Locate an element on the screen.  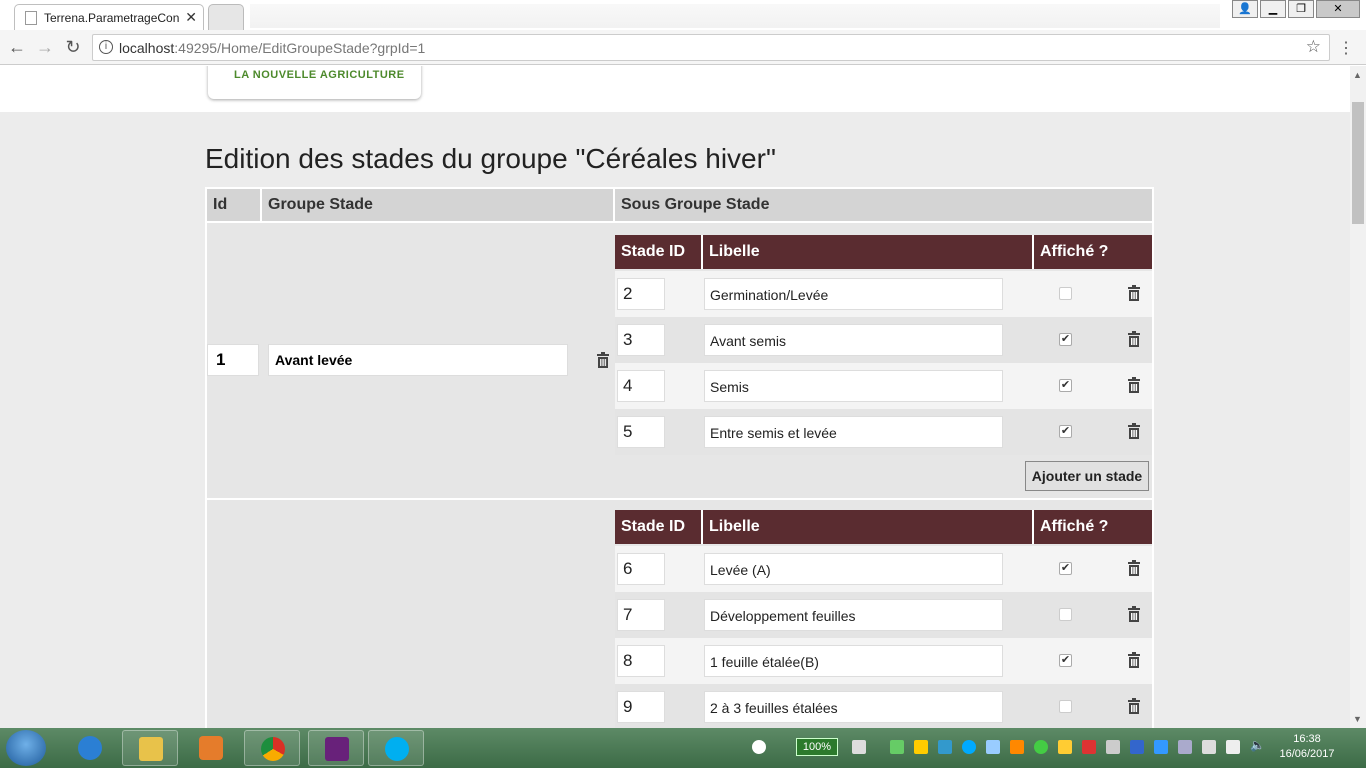
add-stade-button: Ajouter un stade is located at coordinates (1087, 476).